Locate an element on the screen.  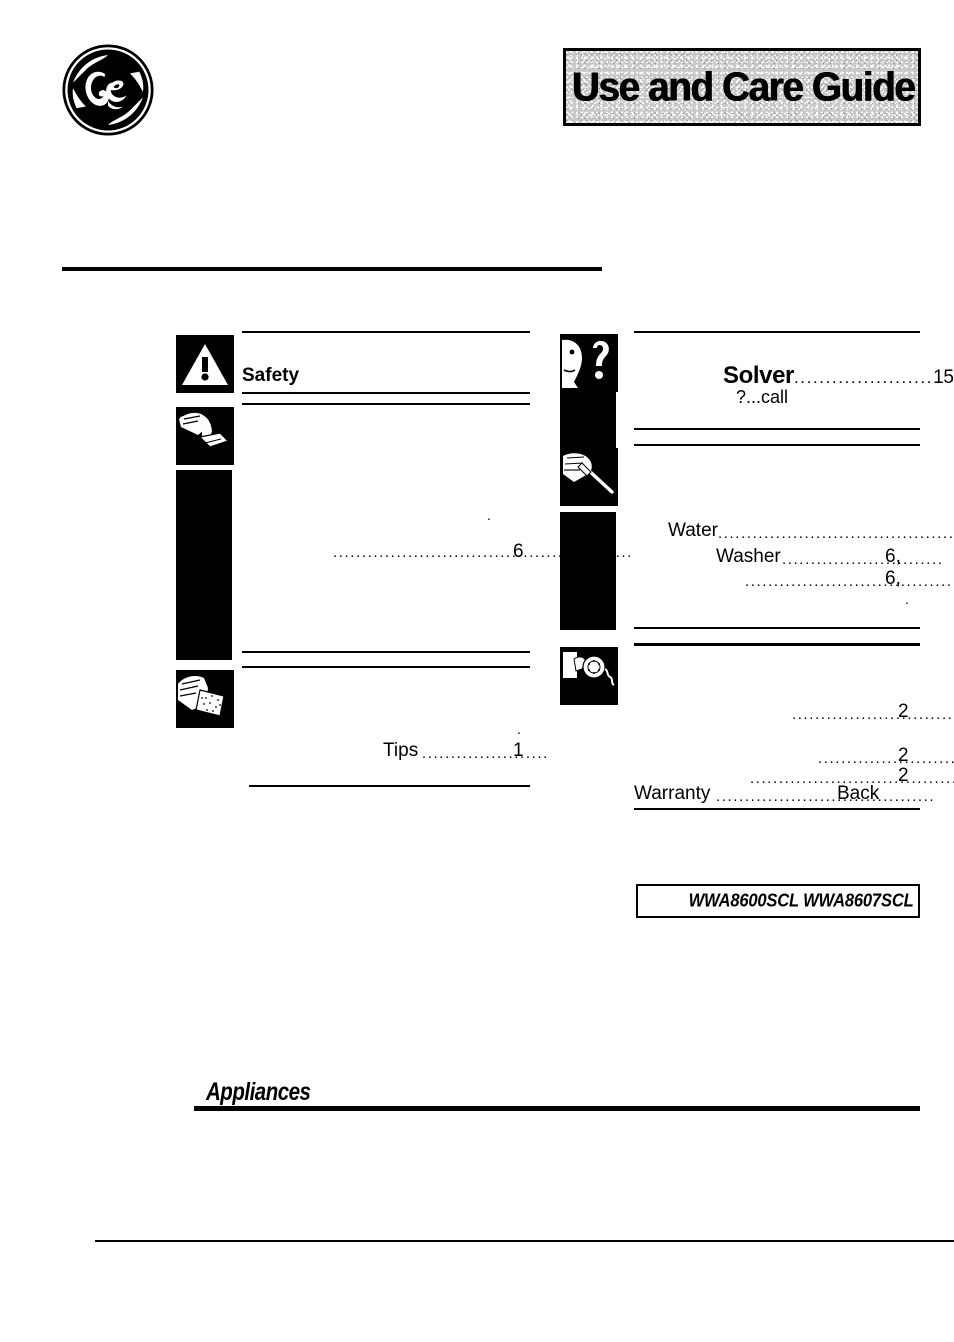
right-phone-entry-3-page: 2 is located at coordinates (903, 775).